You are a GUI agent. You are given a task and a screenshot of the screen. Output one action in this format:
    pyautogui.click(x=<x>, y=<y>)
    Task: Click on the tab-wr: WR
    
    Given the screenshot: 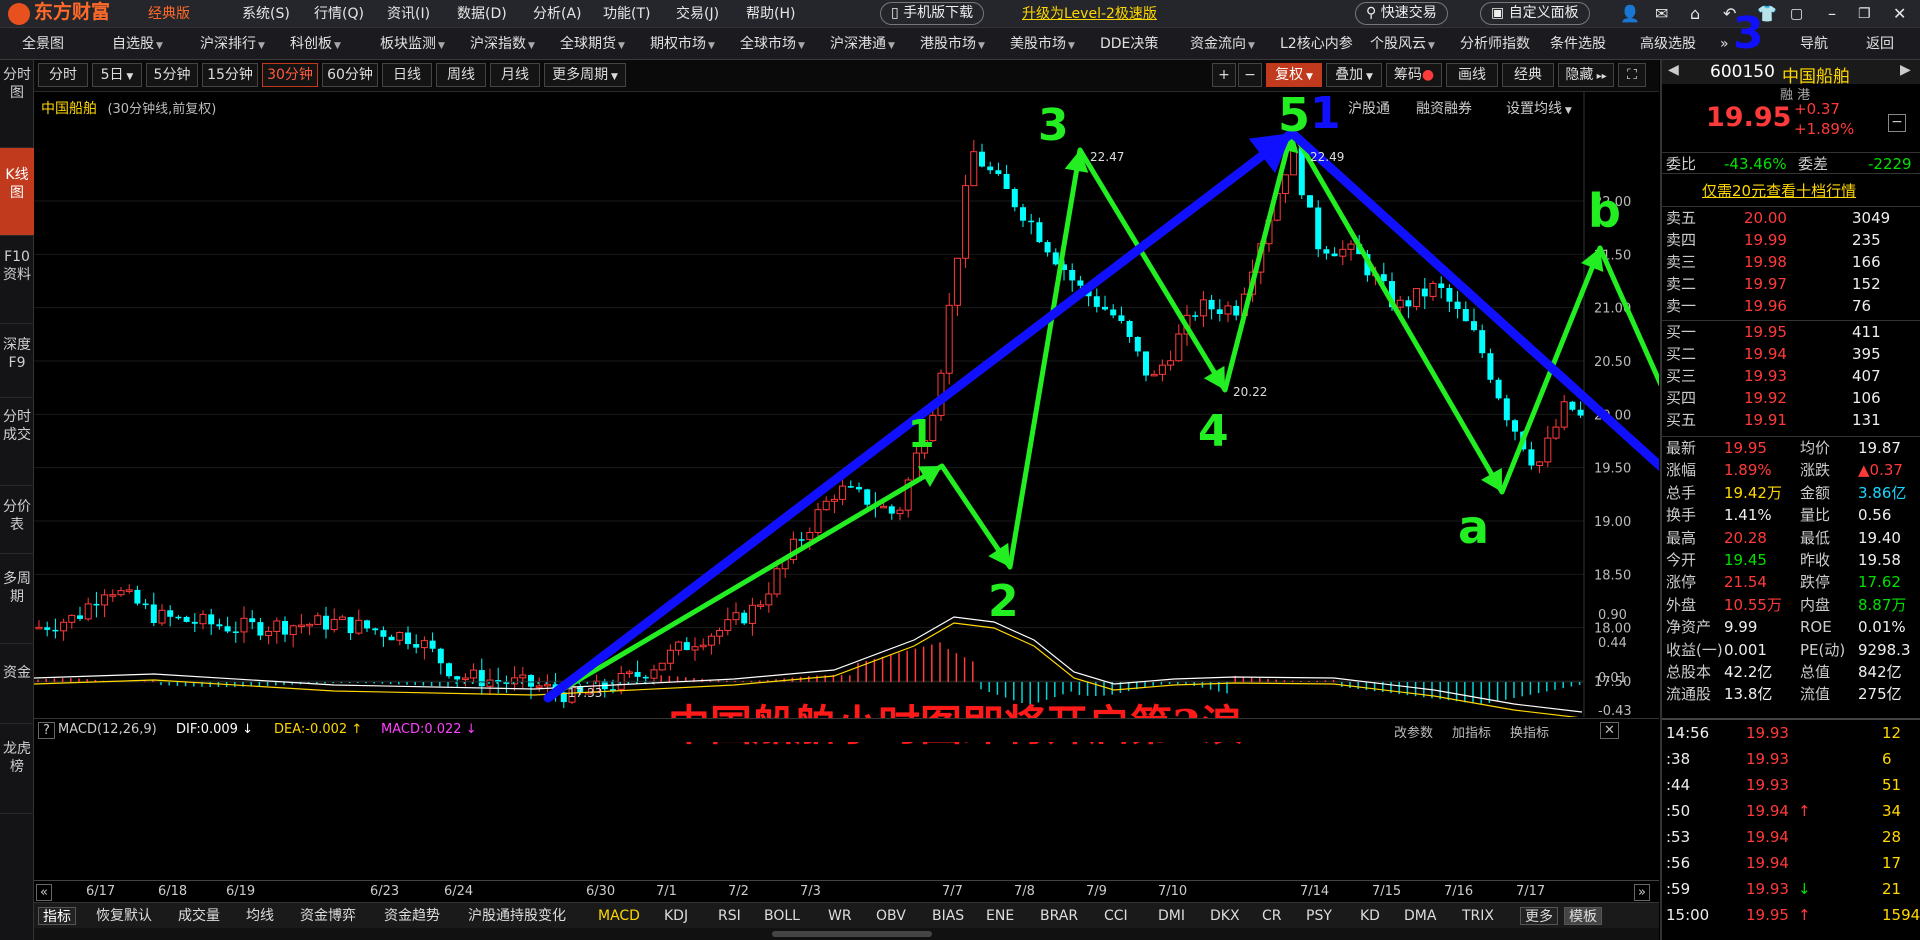 What is the action you would take?
    pyautogui.click(x=840, y=916)
    